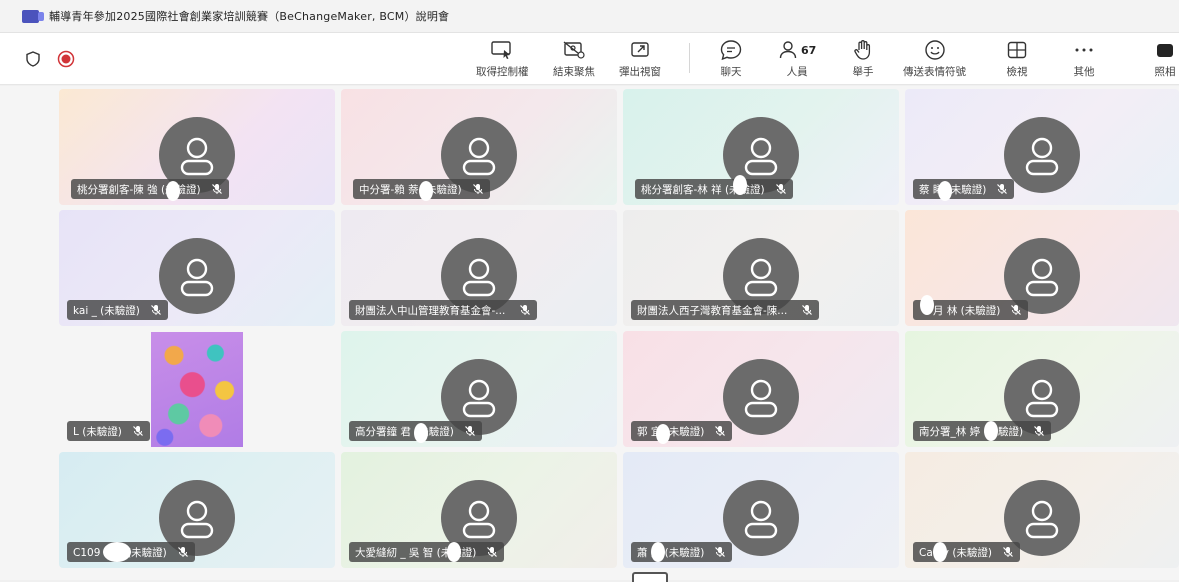 The height and width of the screenshot is (582, 1179). Describe the element at coordinates (66, 61) in the screenshot. I see `recording-icon` at that location.